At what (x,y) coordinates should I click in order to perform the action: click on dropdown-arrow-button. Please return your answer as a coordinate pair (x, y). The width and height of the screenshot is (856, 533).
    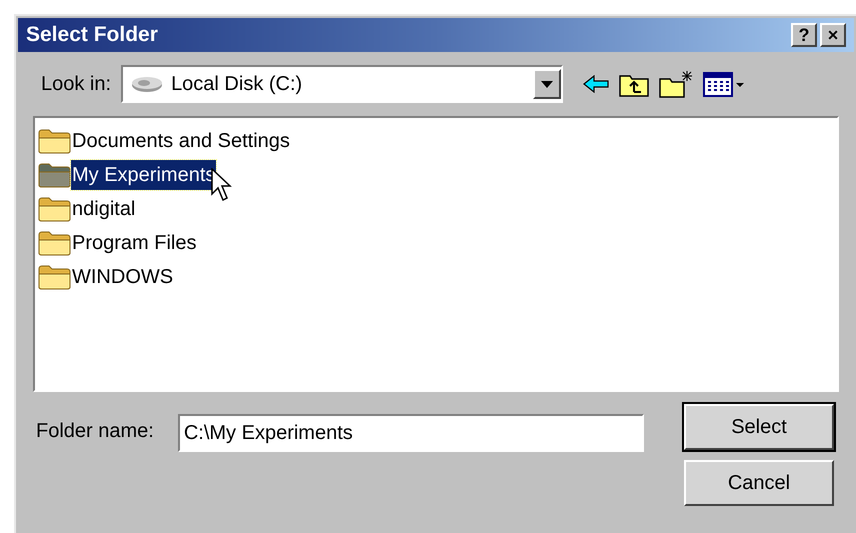
    Looking at the image, I should click on (547, 84).